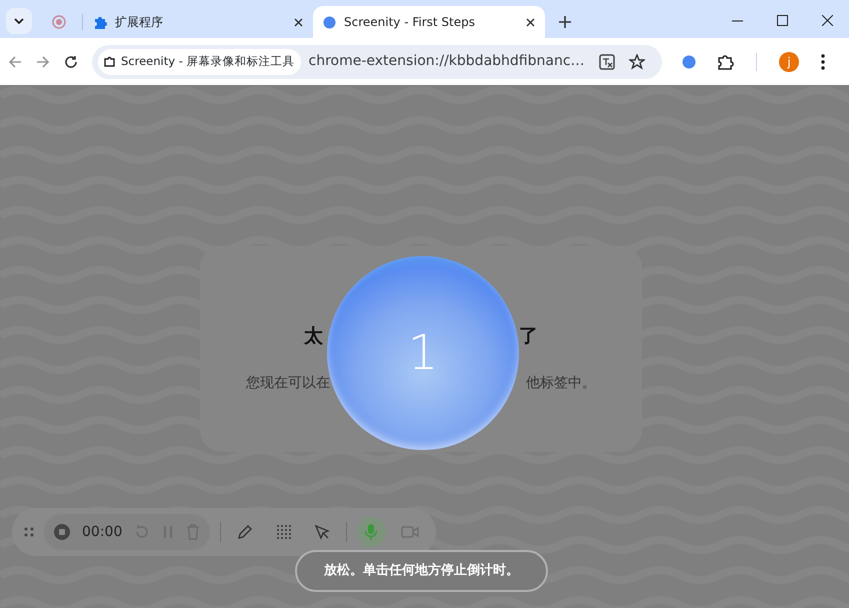 The width and height of the screenshot is (849, 608). Describe the element at coordinates (636, 62) in the screenshot. I see `star-icon` at that location.